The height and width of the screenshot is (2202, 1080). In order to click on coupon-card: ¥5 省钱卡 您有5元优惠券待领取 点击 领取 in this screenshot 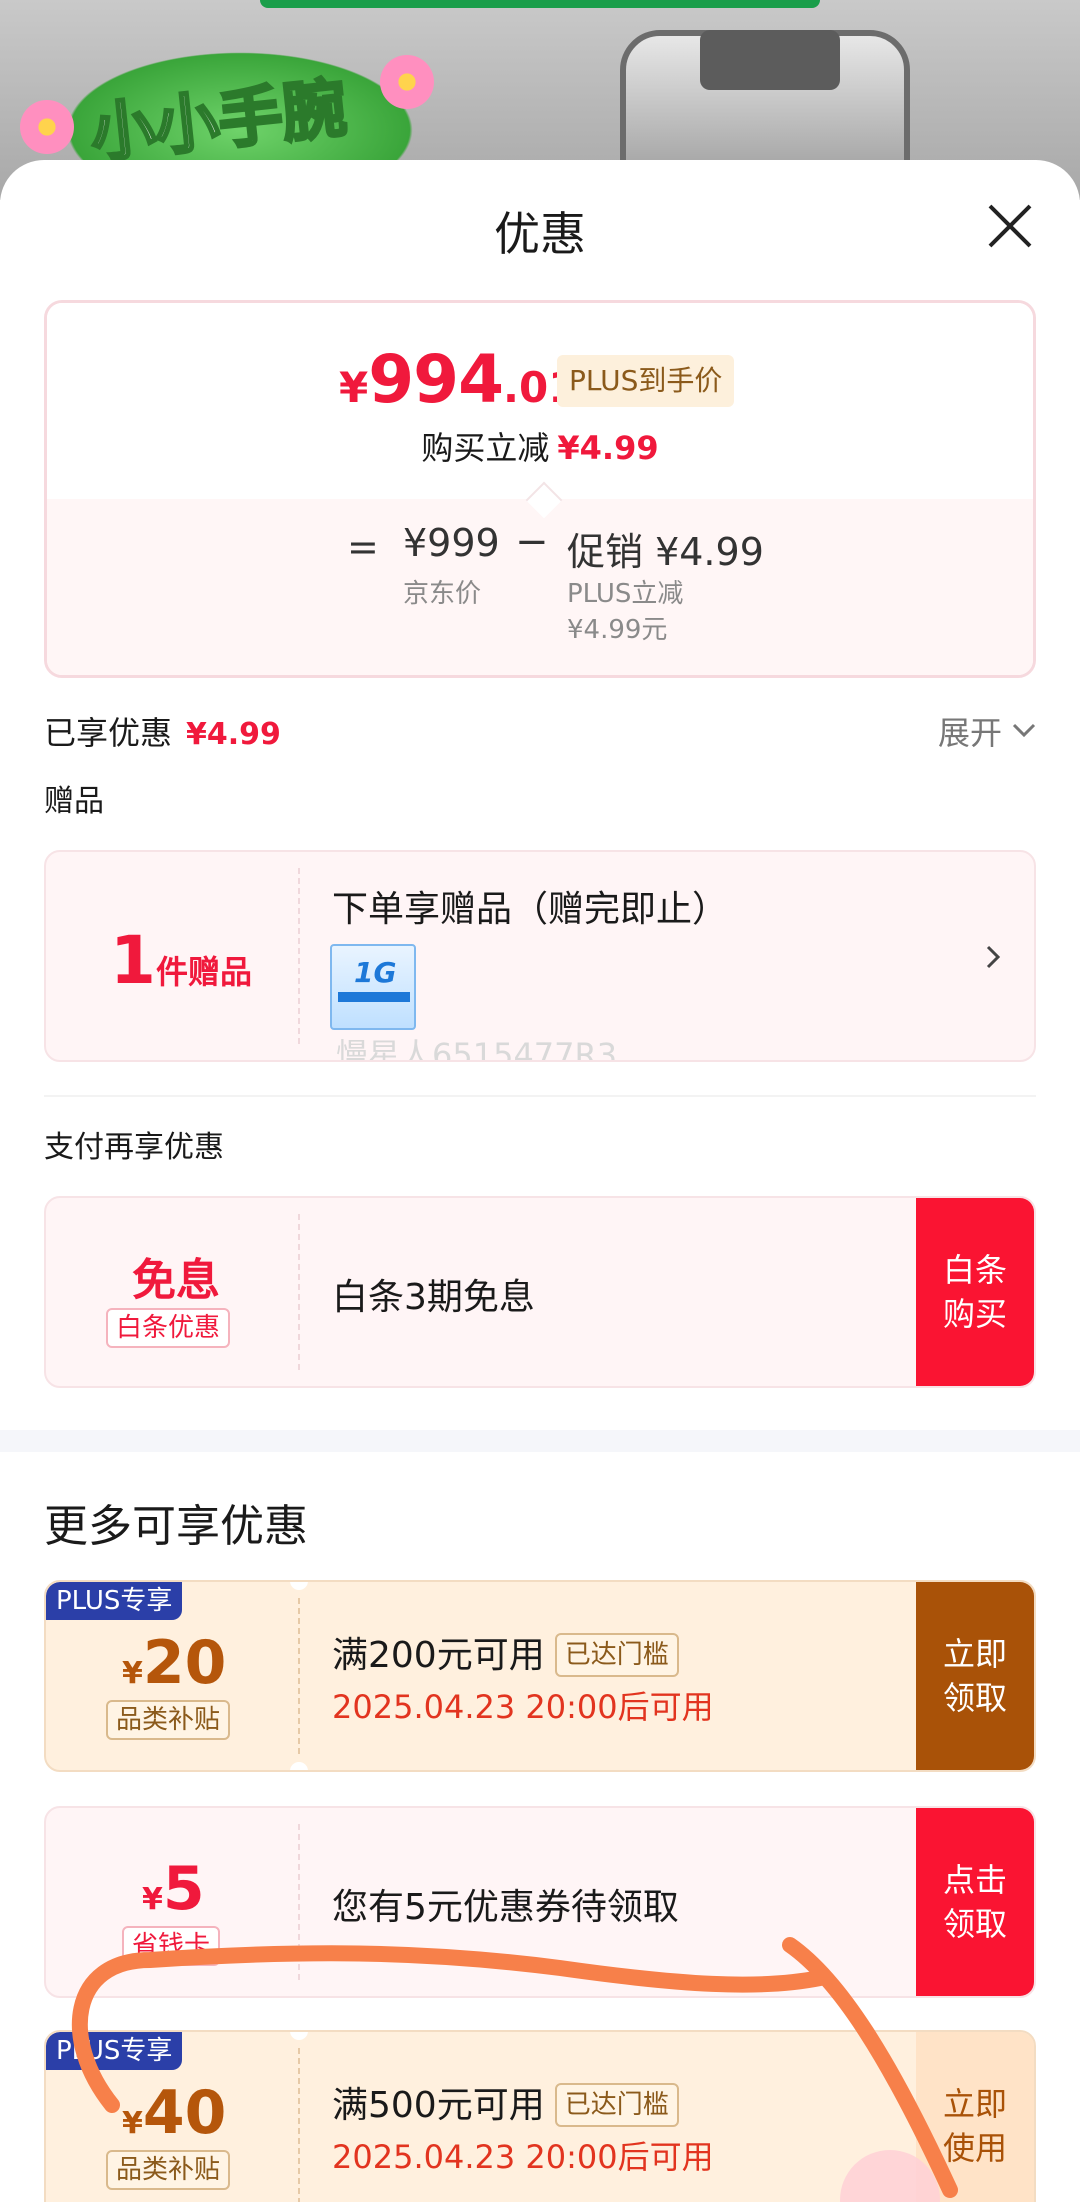, I will do `click(540, 1902)`.